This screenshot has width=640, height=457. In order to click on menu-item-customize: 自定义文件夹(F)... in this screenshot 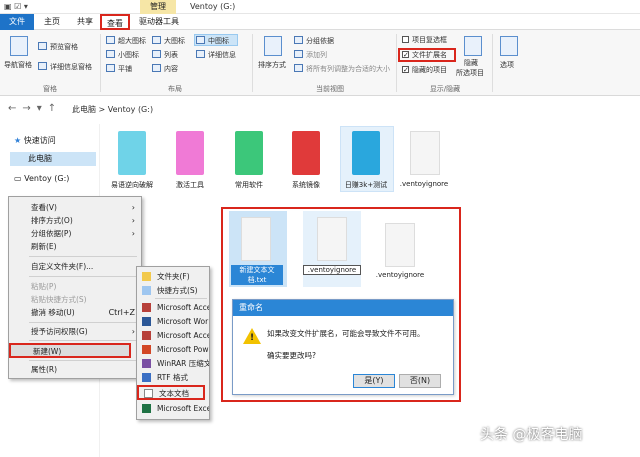, I will do `click(75, 266)`.